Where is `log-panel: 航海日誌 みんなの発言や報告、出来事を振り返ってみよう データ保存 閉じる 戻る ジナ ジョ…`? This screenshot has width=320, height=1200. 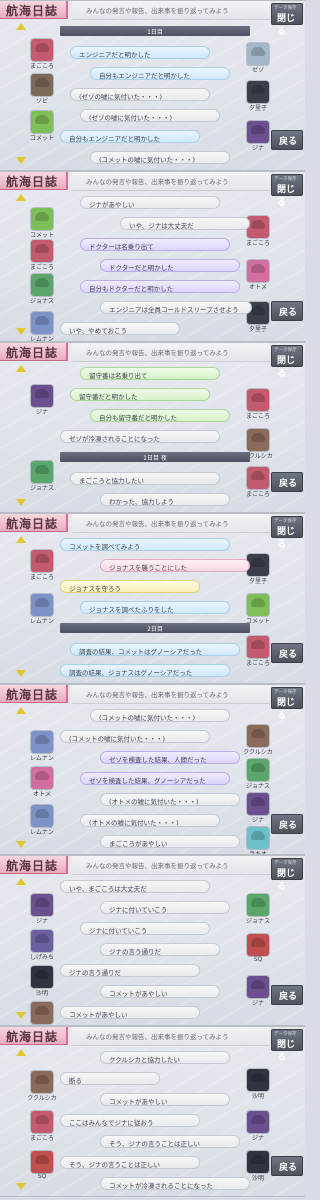
log-panel: 航海日誌 みんなの発言や報告、出来事を振り返ってみよう データ保存 閉じる 戻る ジナ ジョ… is located at coordinates (152, 427).